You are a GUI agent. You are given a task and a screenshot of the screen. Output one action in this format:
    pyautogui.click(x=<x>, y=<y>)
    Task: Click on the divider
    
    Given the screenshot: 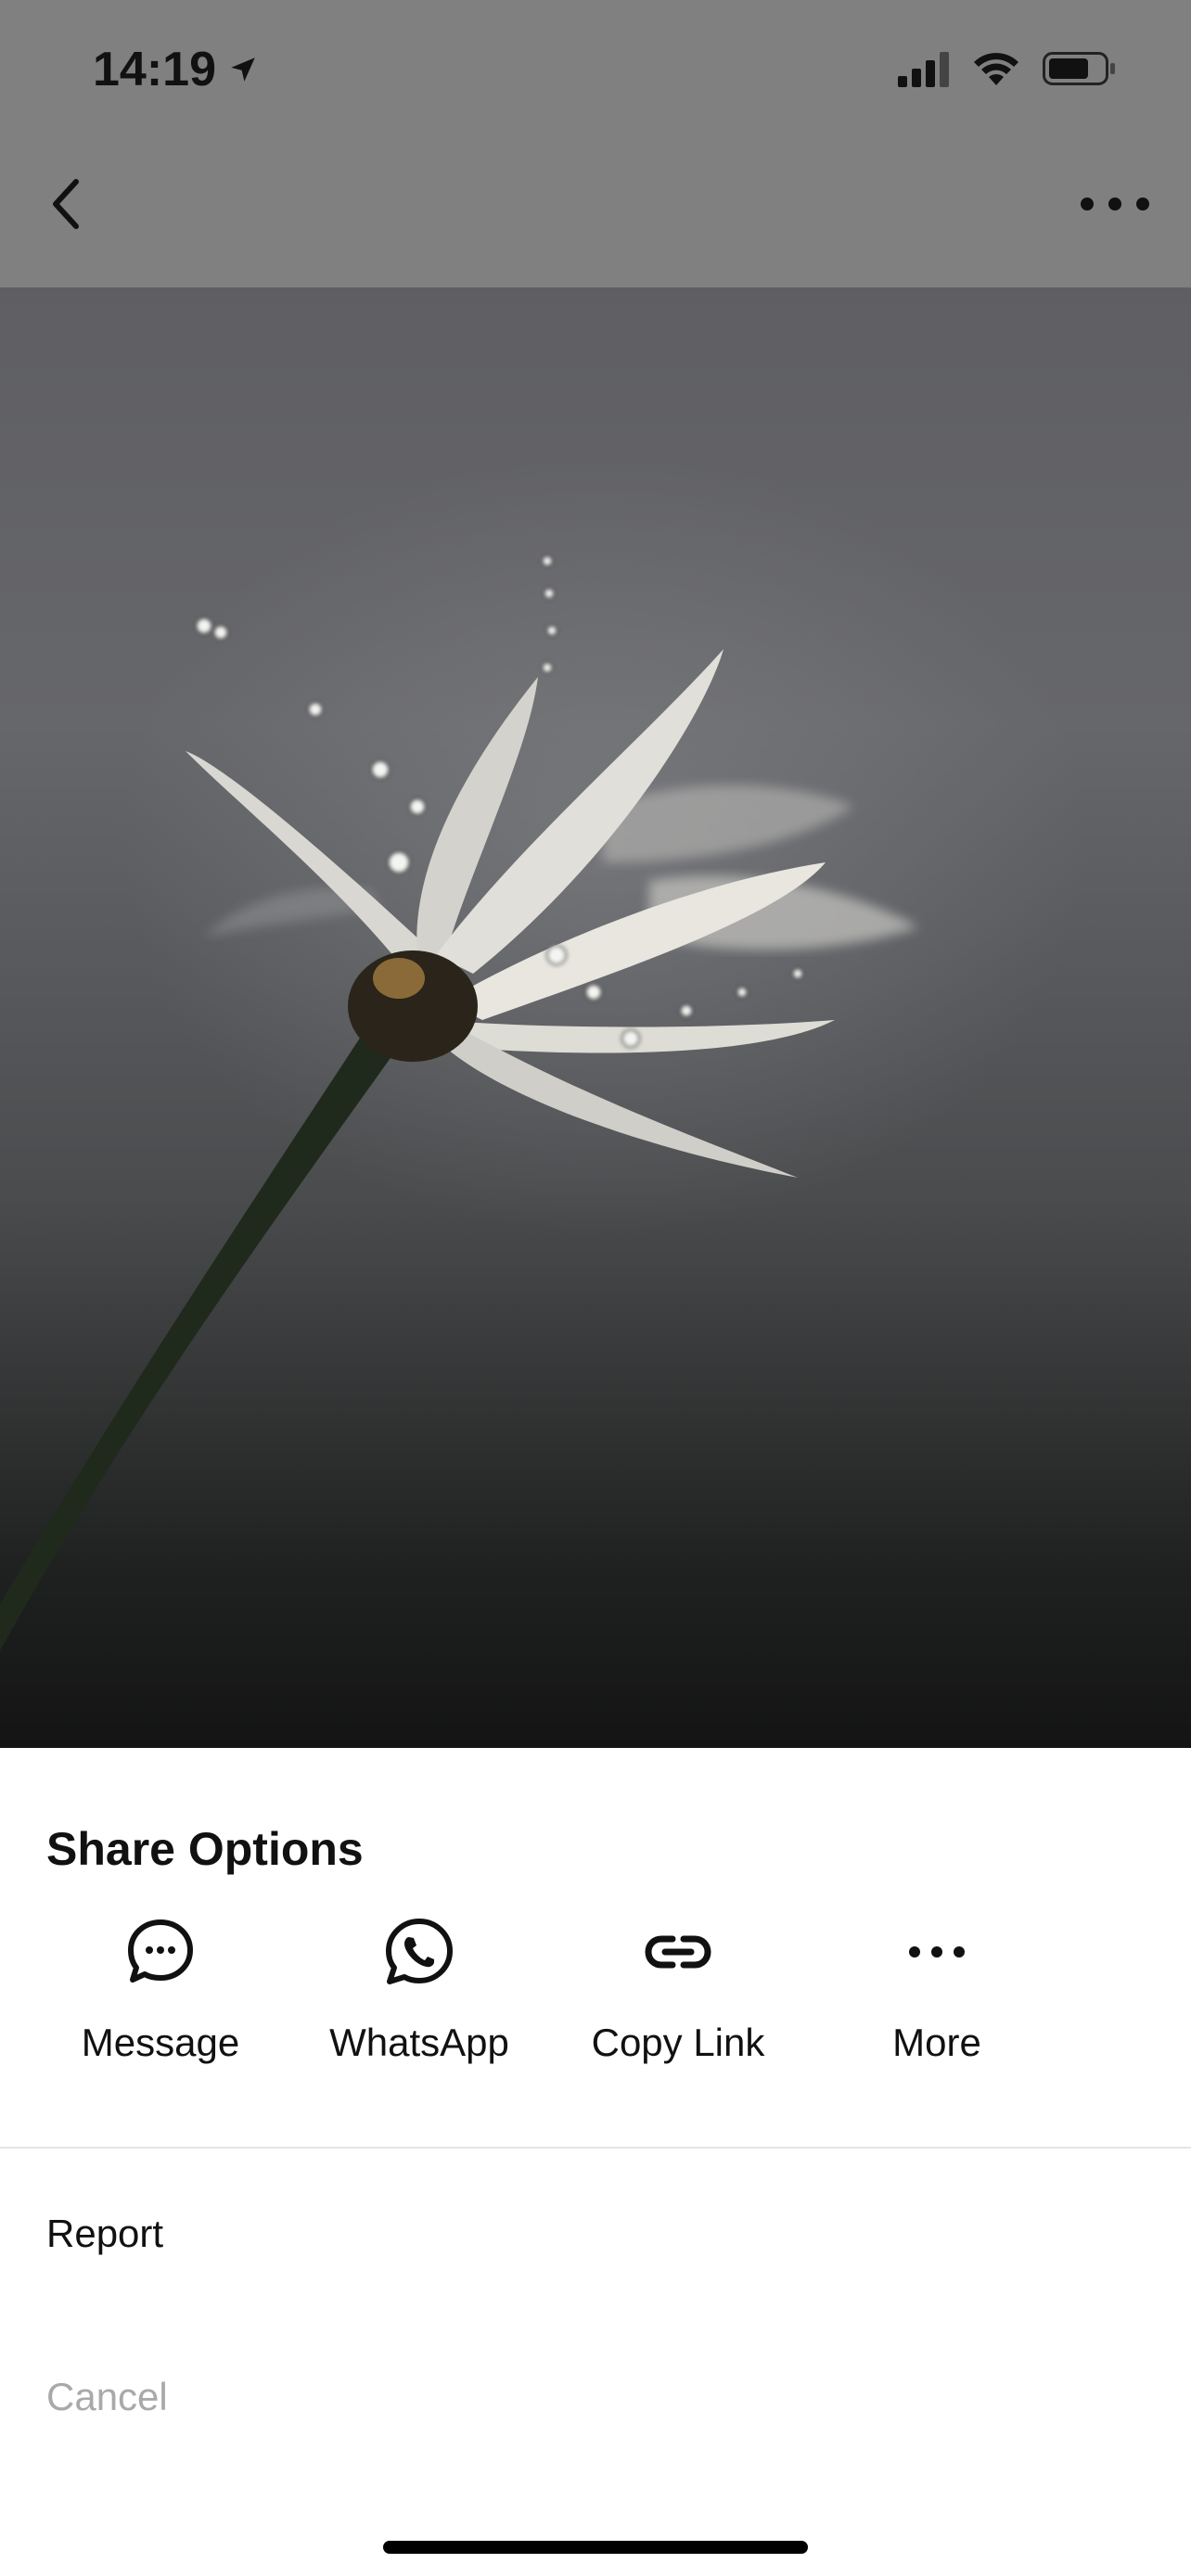 What is the action you would take?
    pyautogui.click(x=595, y=2148)
    